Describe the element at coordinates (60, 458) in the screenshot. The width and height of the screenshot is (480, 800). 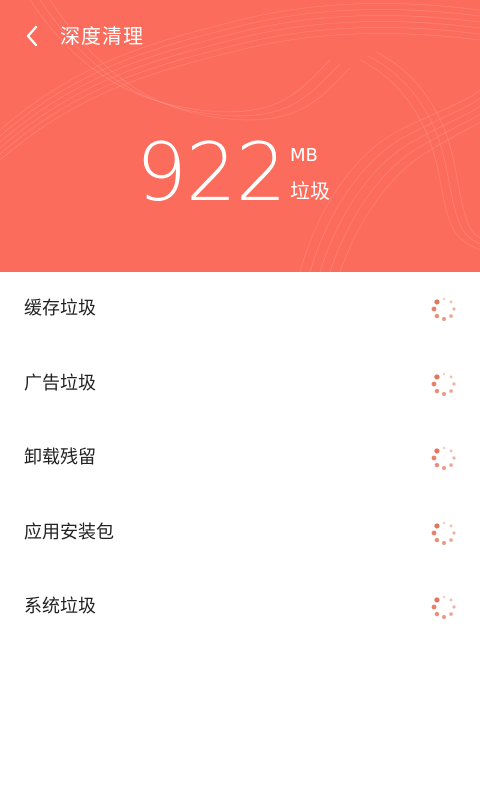
I see `scan-item-label: 卸载残留` at that location.